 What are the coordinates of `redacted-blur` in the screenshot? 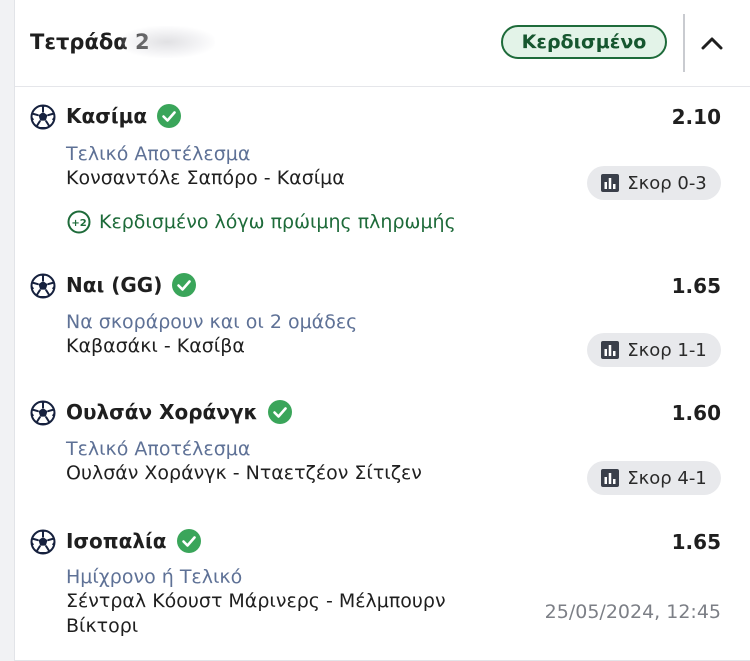 It's located at (167, 42).